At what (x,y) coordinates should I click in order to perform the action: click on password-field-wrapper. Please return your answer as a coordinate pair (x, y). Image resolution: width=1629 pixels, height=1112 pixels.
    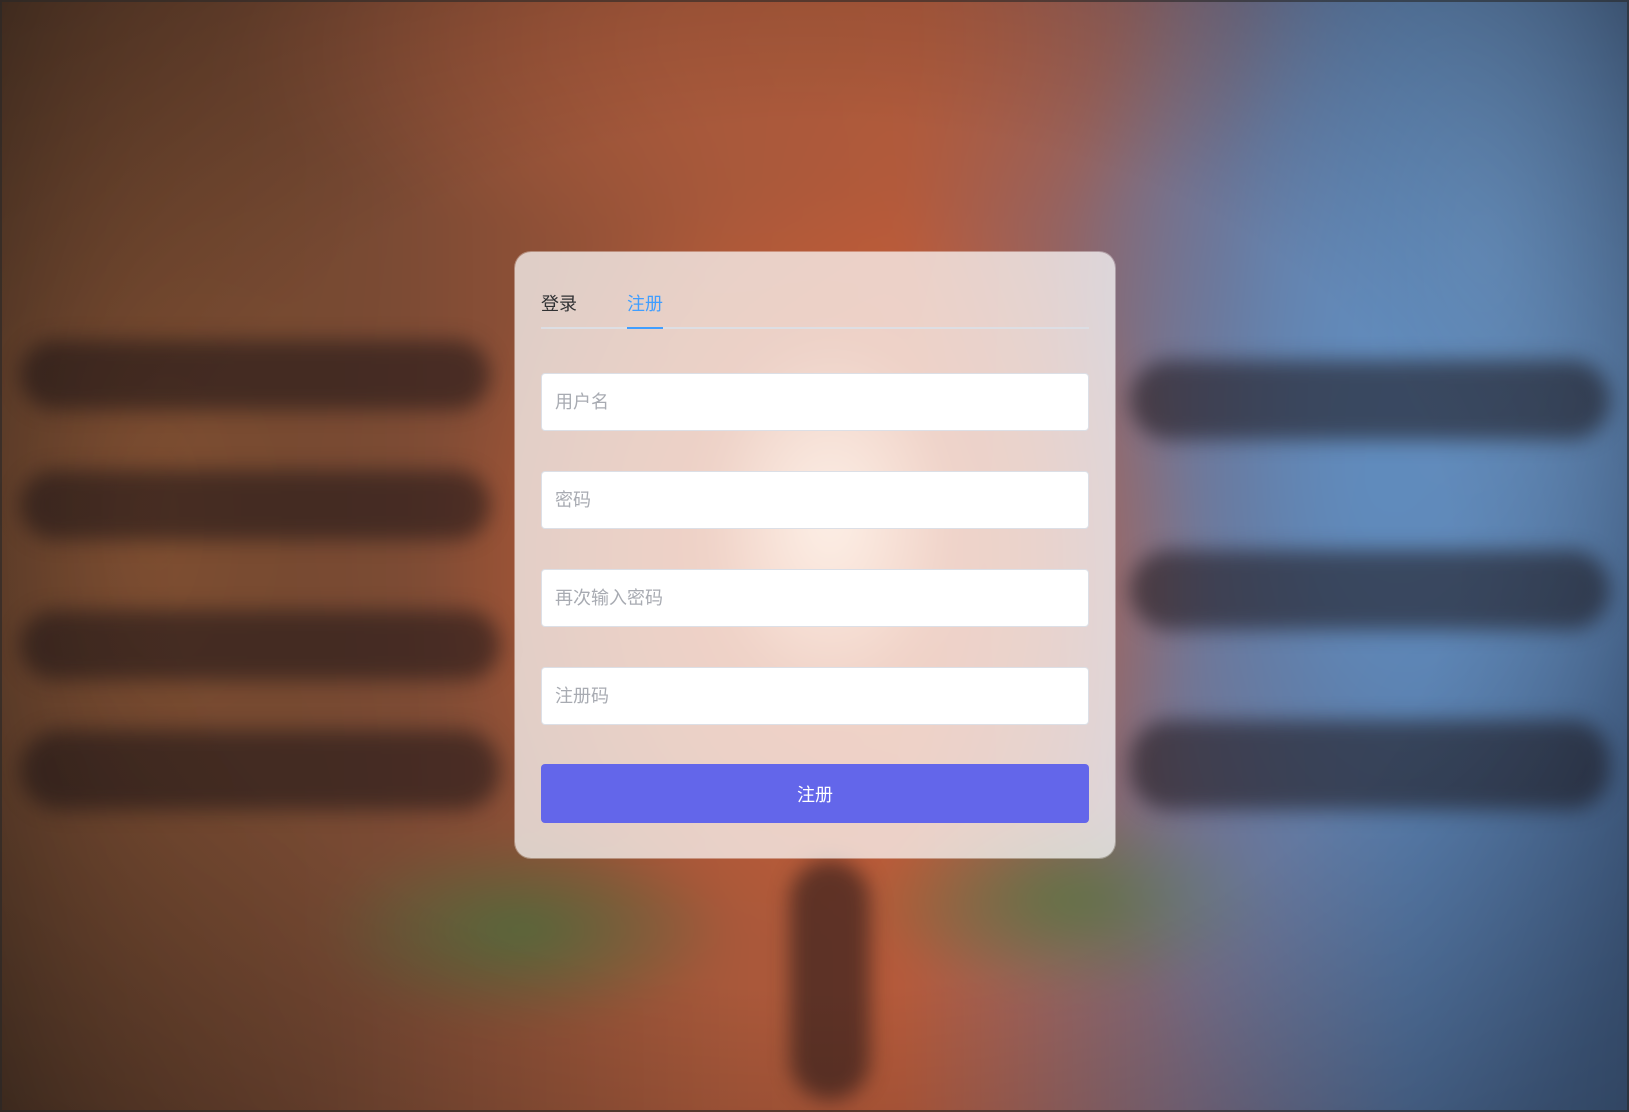
    Looking at the image, I should click on (815, 500).